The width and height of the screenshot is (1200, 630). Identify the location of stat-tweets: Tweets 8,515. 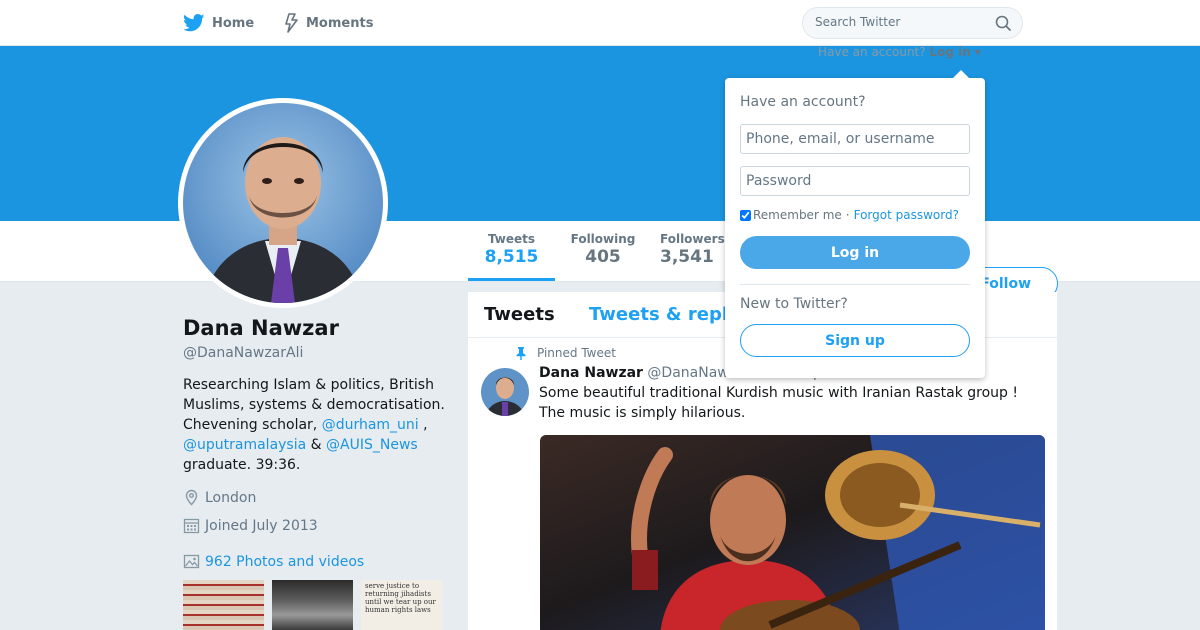
(511, 256).